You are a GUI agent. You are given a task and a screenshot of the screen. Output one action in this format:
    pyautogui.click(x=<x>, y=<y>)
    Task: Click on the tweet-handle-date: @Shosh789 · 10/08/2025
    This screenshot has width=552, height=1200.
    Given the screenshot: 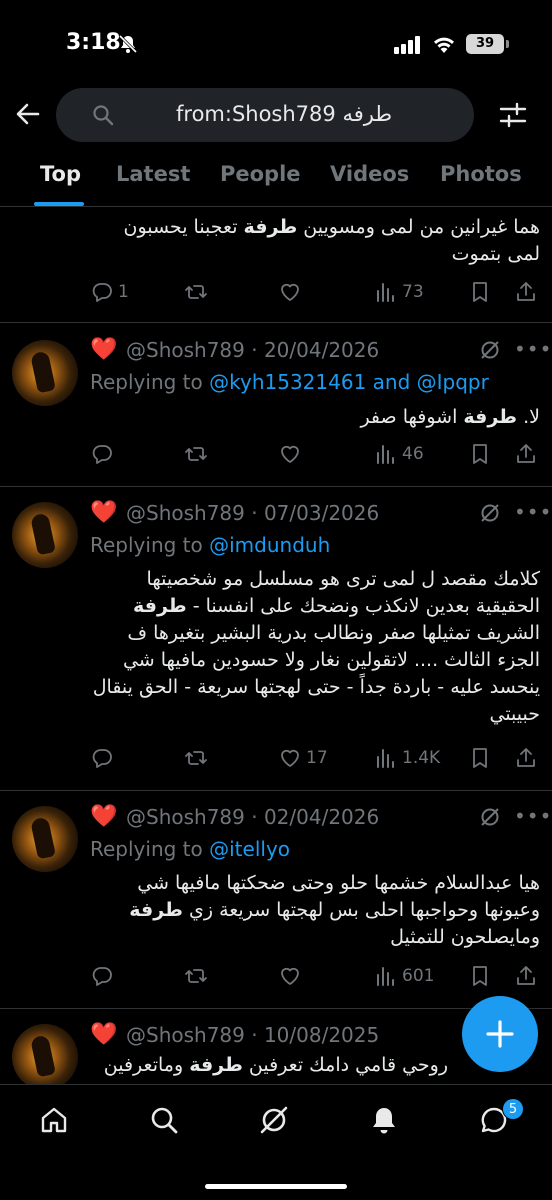 What is the action you would take?
    pyautogui.click(x=252, y=1035)
    